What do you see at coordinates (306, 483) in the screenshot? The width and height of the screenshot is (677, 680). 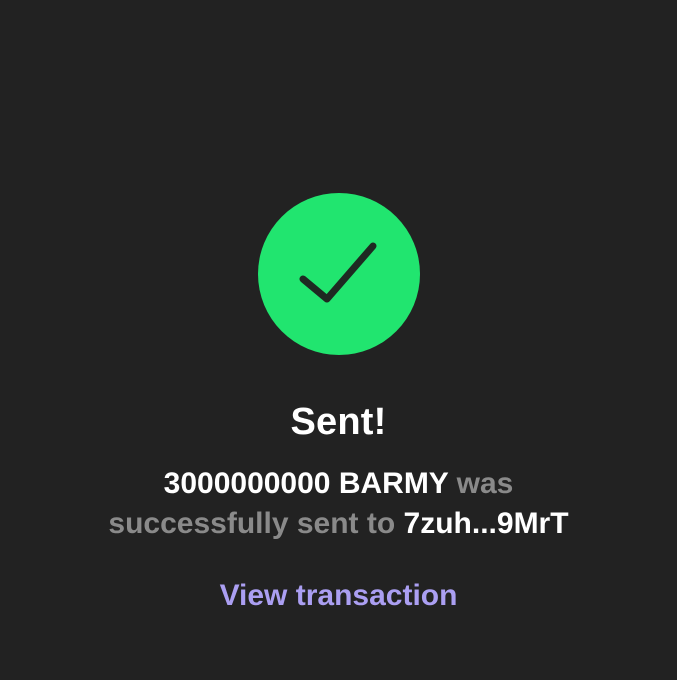 I see `sent-amount: 3000000000 BARMY` at bounding box center [306, 483].